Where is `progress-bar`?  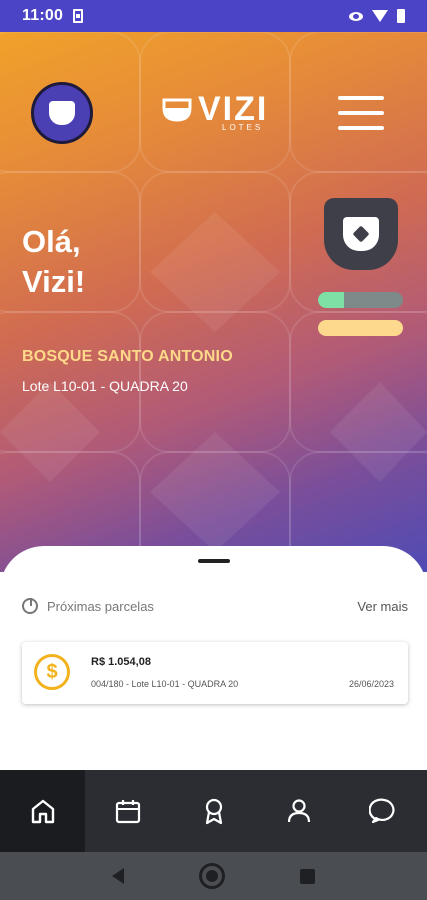
progress-bar is located at coordinates (360, 300).